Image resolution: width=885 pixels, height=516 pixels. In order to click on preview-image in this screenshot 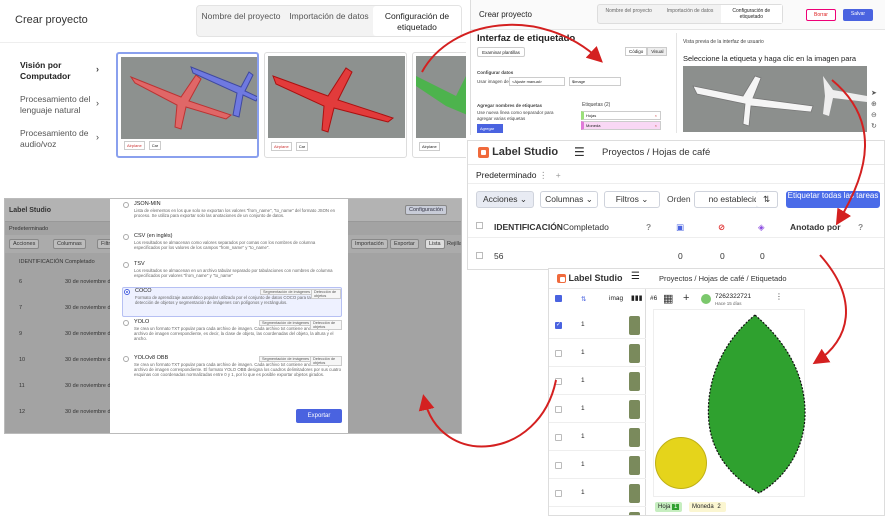, I will do `click(775, 99)`.